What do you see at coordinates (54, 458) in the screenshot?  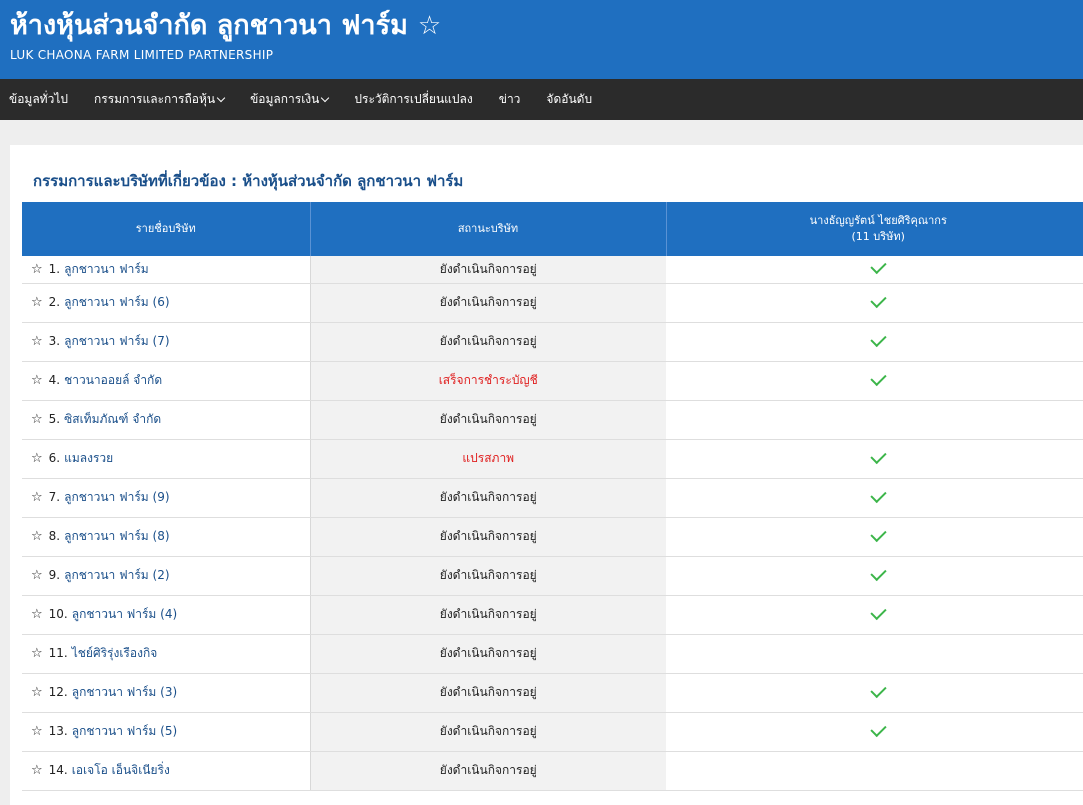 I see `row-number: 6.` at bounding box center [54, 458].